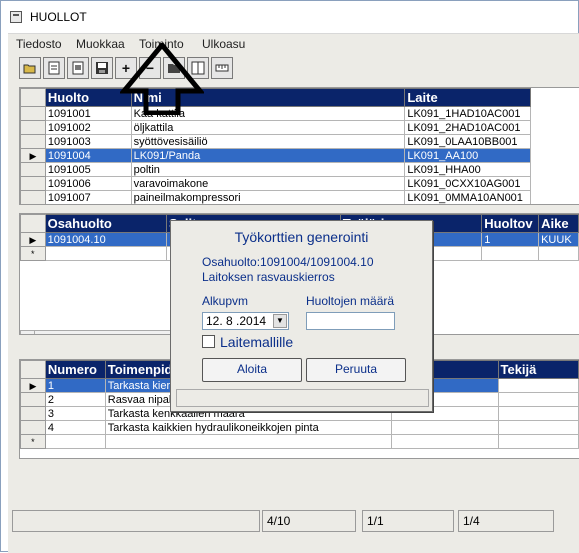  Describe the element at coordinates (506, 521) in the screenshot. I see `status-pane-toimenpide: 1/4` at that location.